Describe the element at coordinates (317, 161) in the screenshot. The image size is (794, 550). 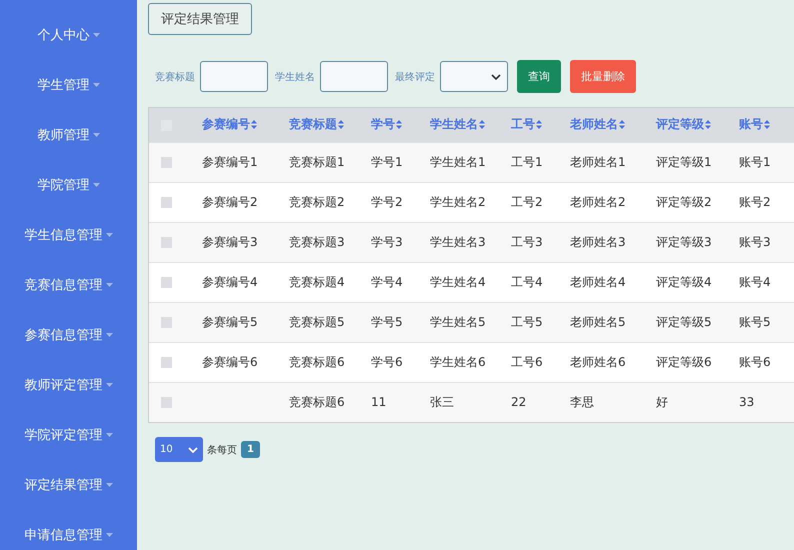
I see `table-cell: 竞赛标题1` at that location.